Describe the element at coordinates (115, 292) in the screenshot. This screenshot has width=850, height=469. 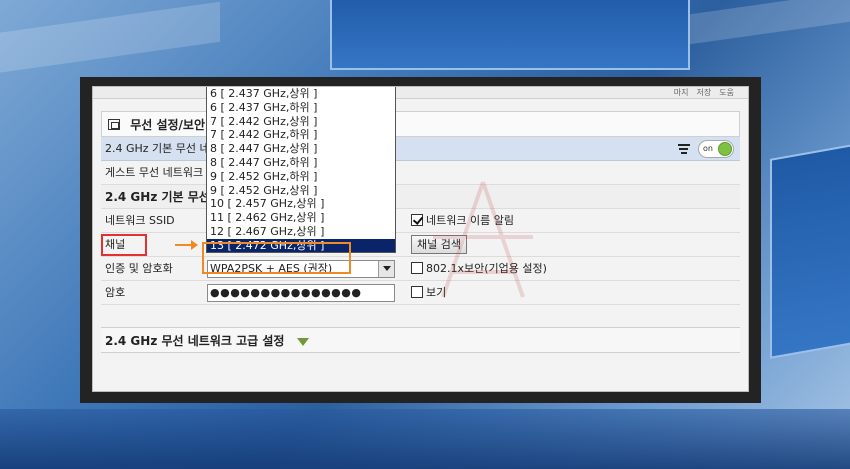
I see `password-label: 암호` at that location.